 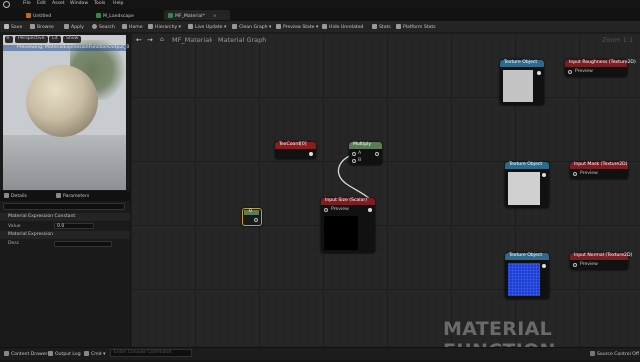 I want to click on output-log-button: Output Log, so click(x=64, y=354).